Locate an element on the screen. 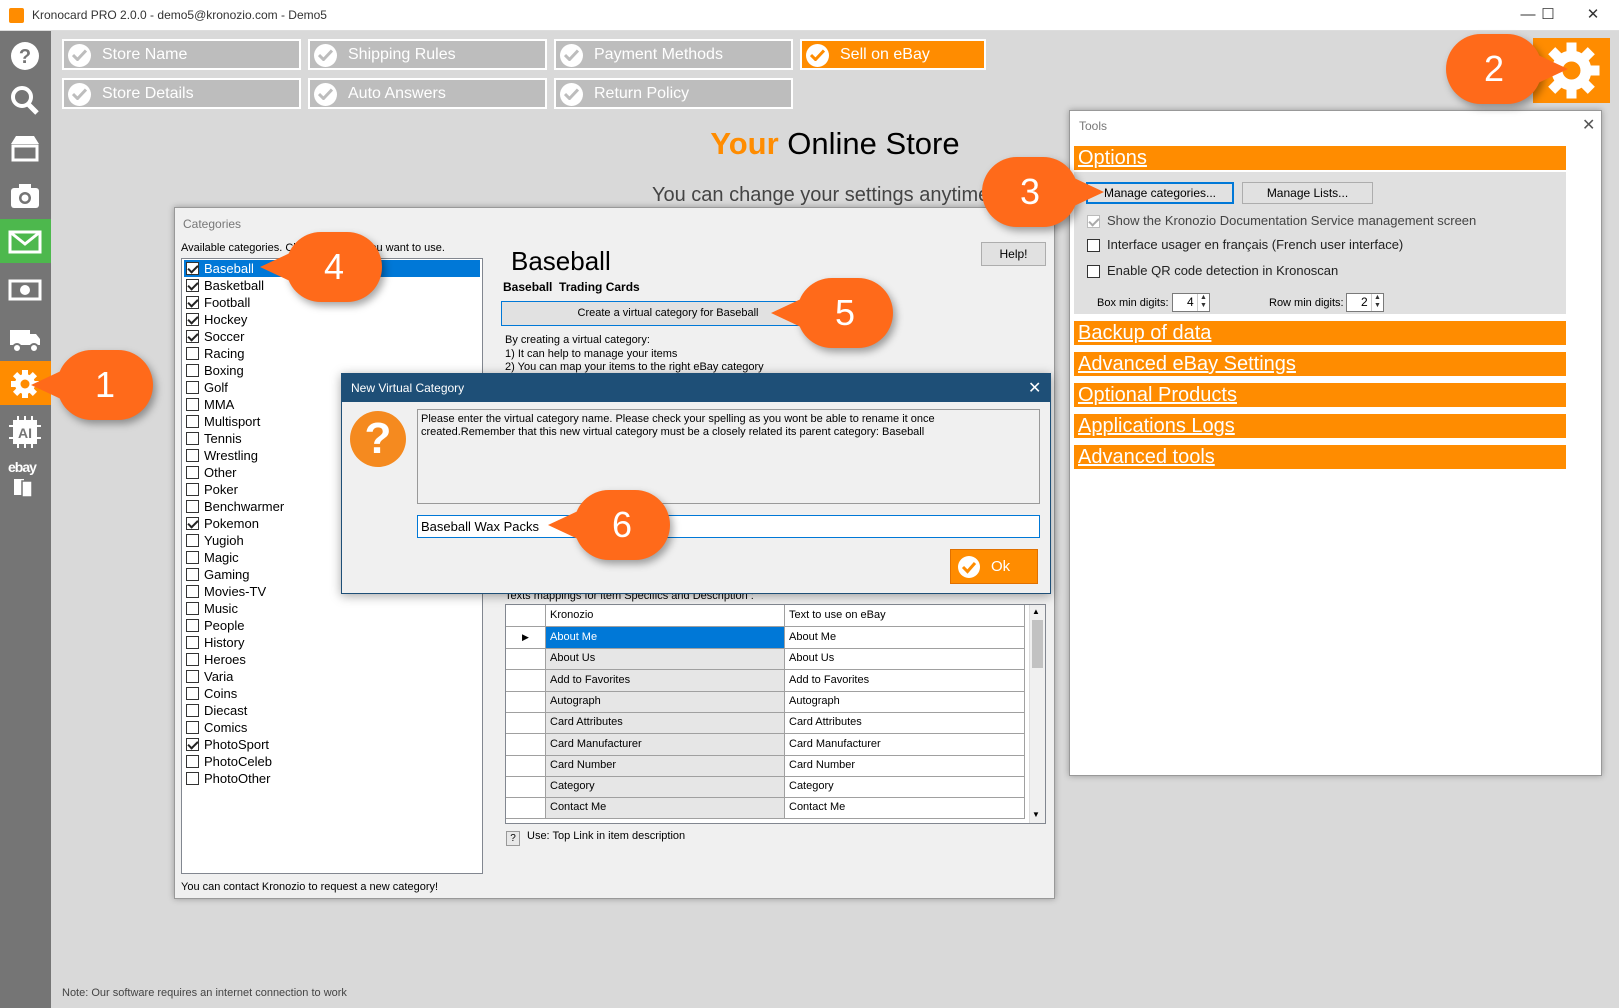 This screenshot has width=1619, height=1008. ok-button: Ok is located at coordinates (994, 566).